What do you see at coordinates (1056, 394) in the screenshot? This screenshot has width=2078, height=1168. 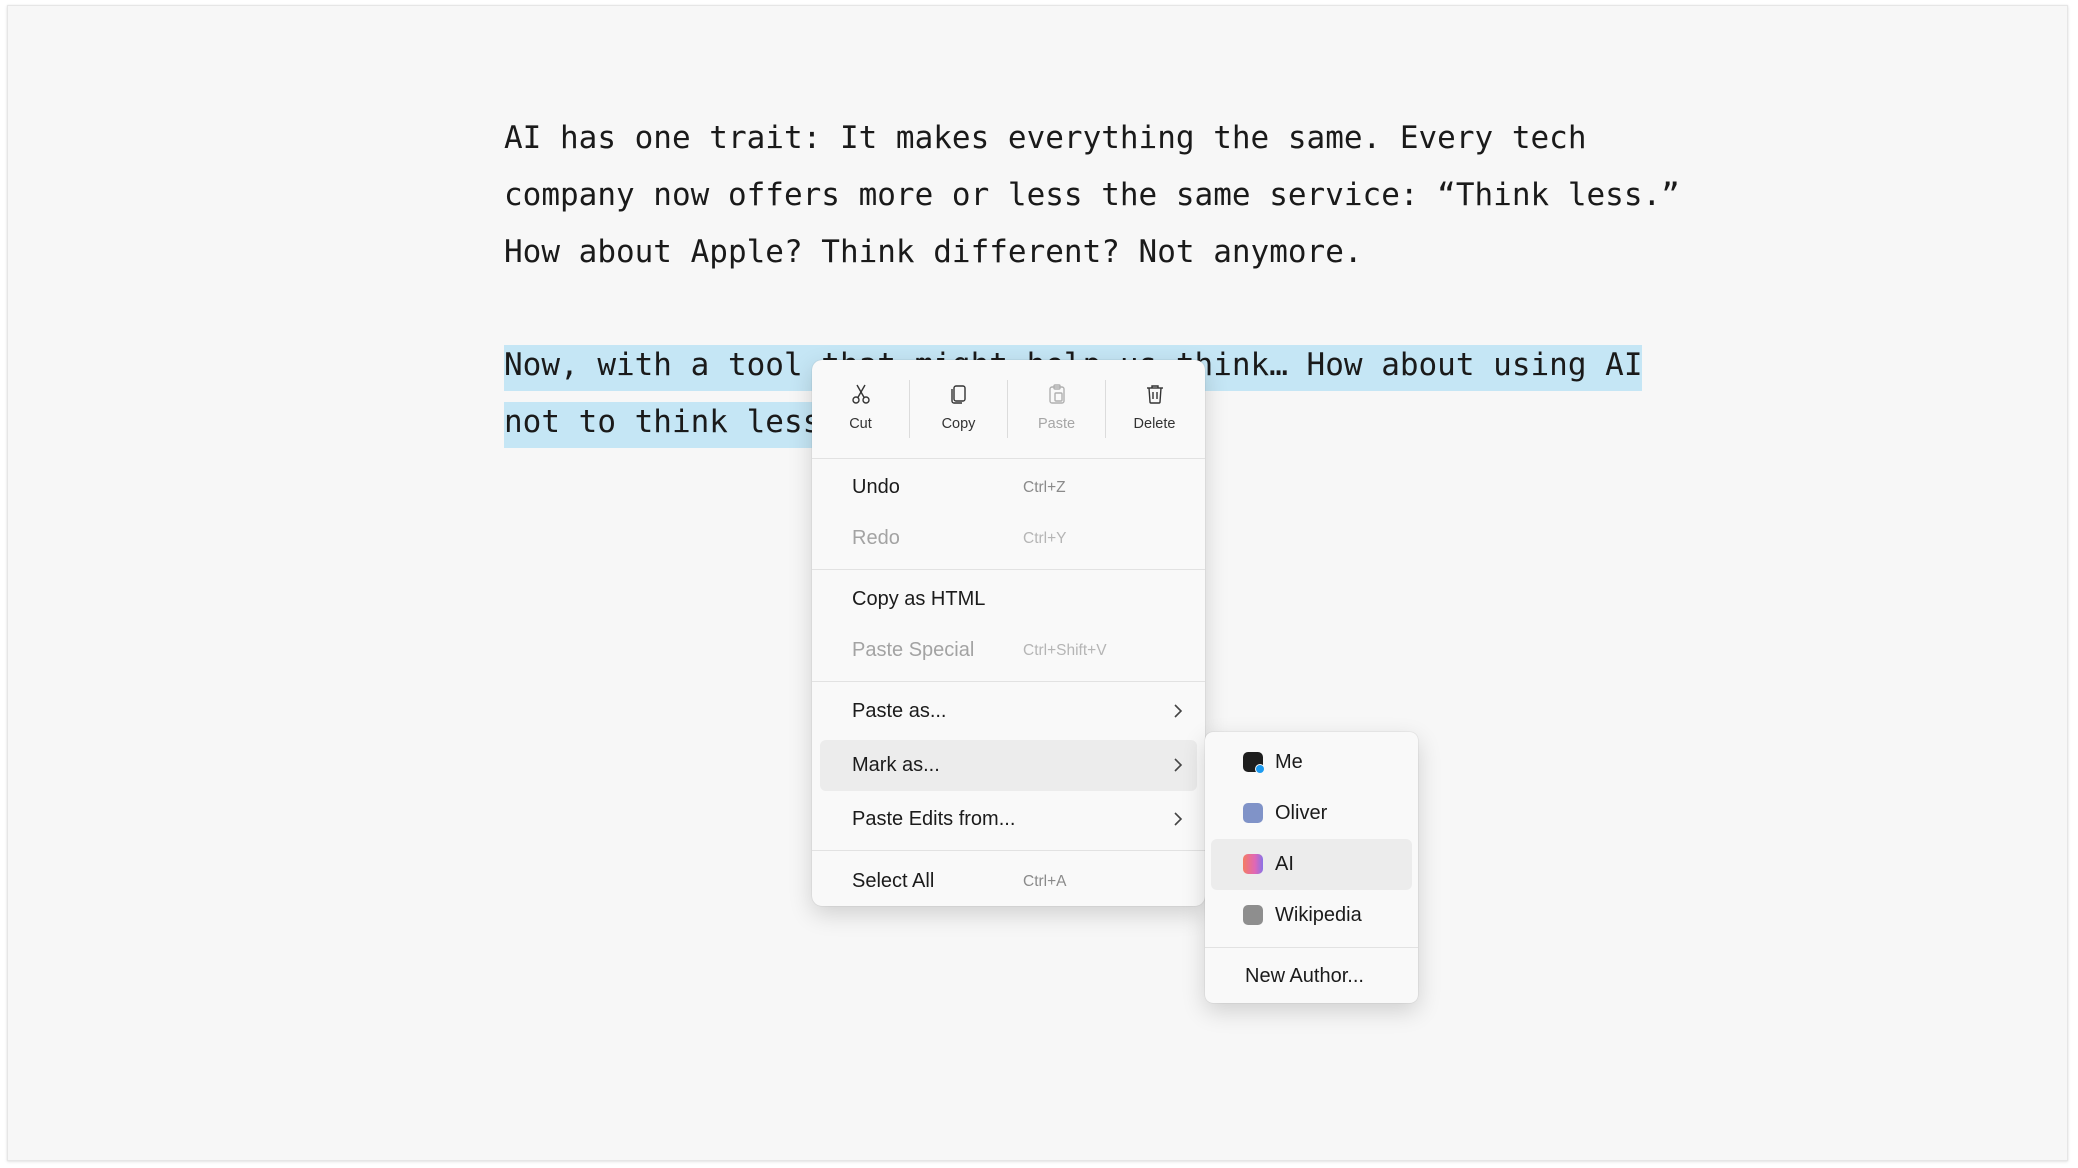 I see `clipboard-icon` at bounding box center [1056, 394].